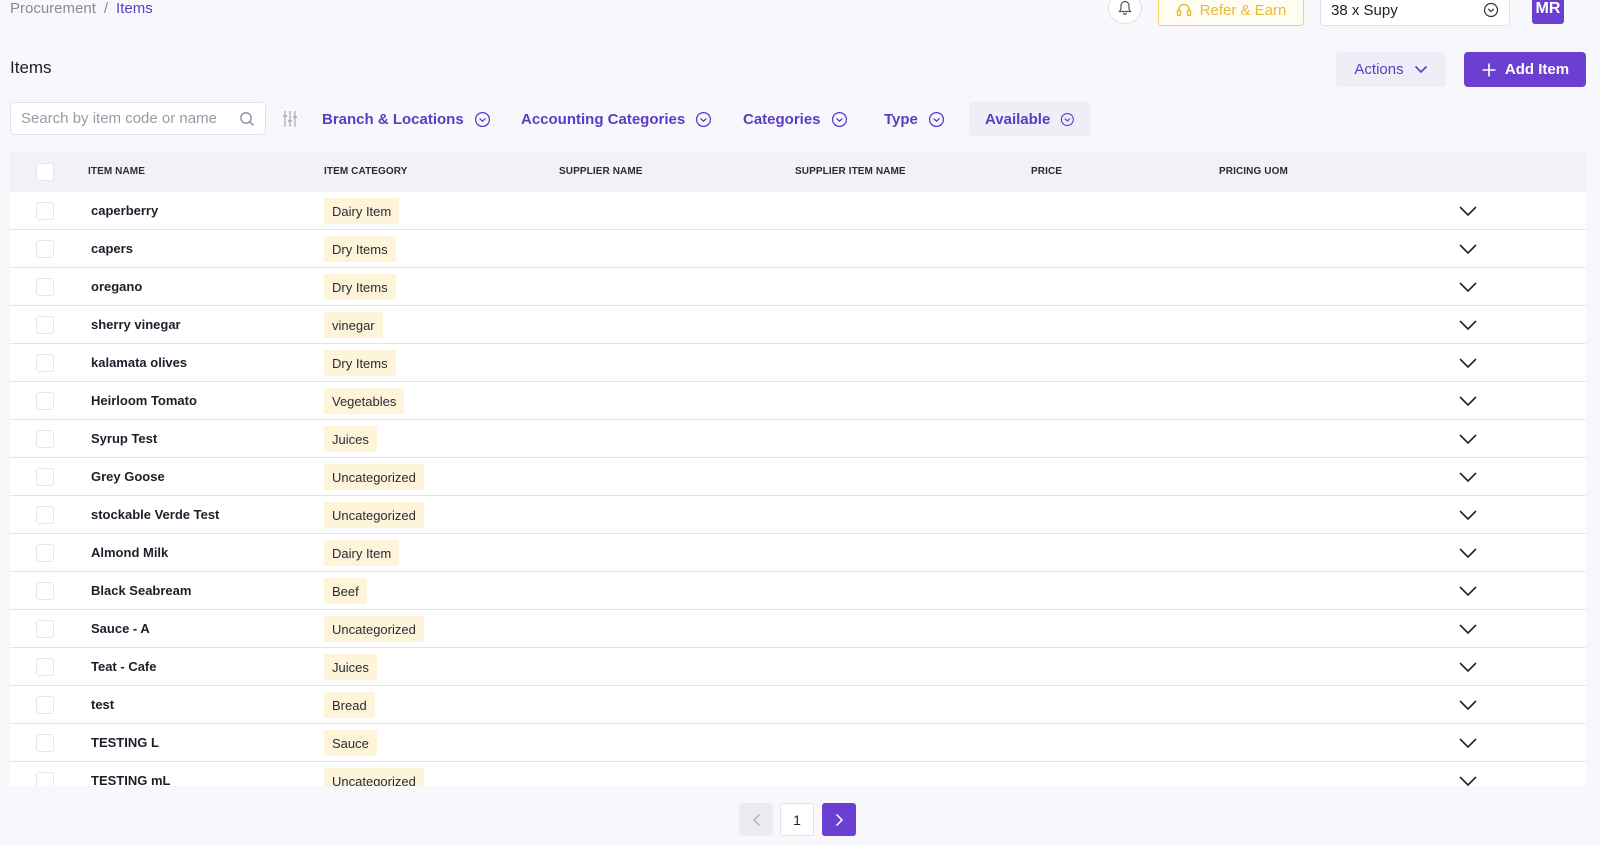 This screenshot has height=845, width=1600. Describe the element at coordinates (366, 171) in the screenshot. I see `column-header-item-category: ITEM CATEGORY` at that location.